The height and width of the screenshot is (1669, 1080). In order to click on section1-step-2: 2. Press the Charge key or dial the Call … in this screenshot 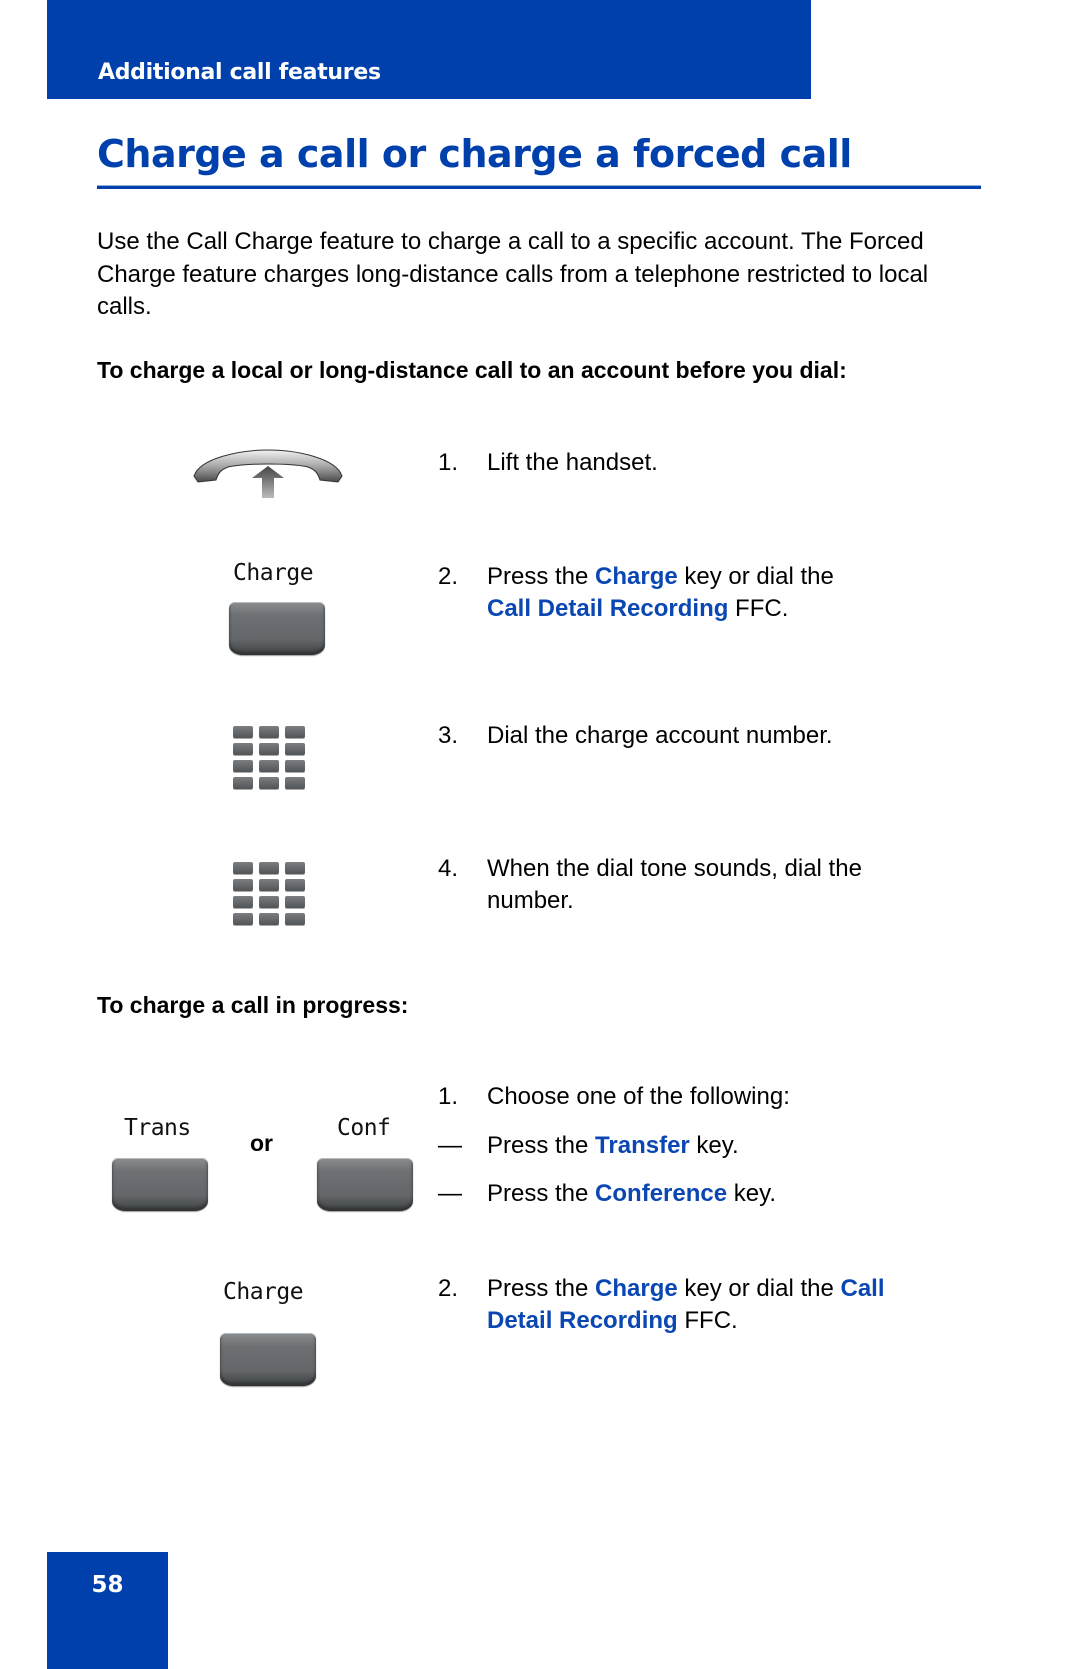, I will do `click(636, 593)`.